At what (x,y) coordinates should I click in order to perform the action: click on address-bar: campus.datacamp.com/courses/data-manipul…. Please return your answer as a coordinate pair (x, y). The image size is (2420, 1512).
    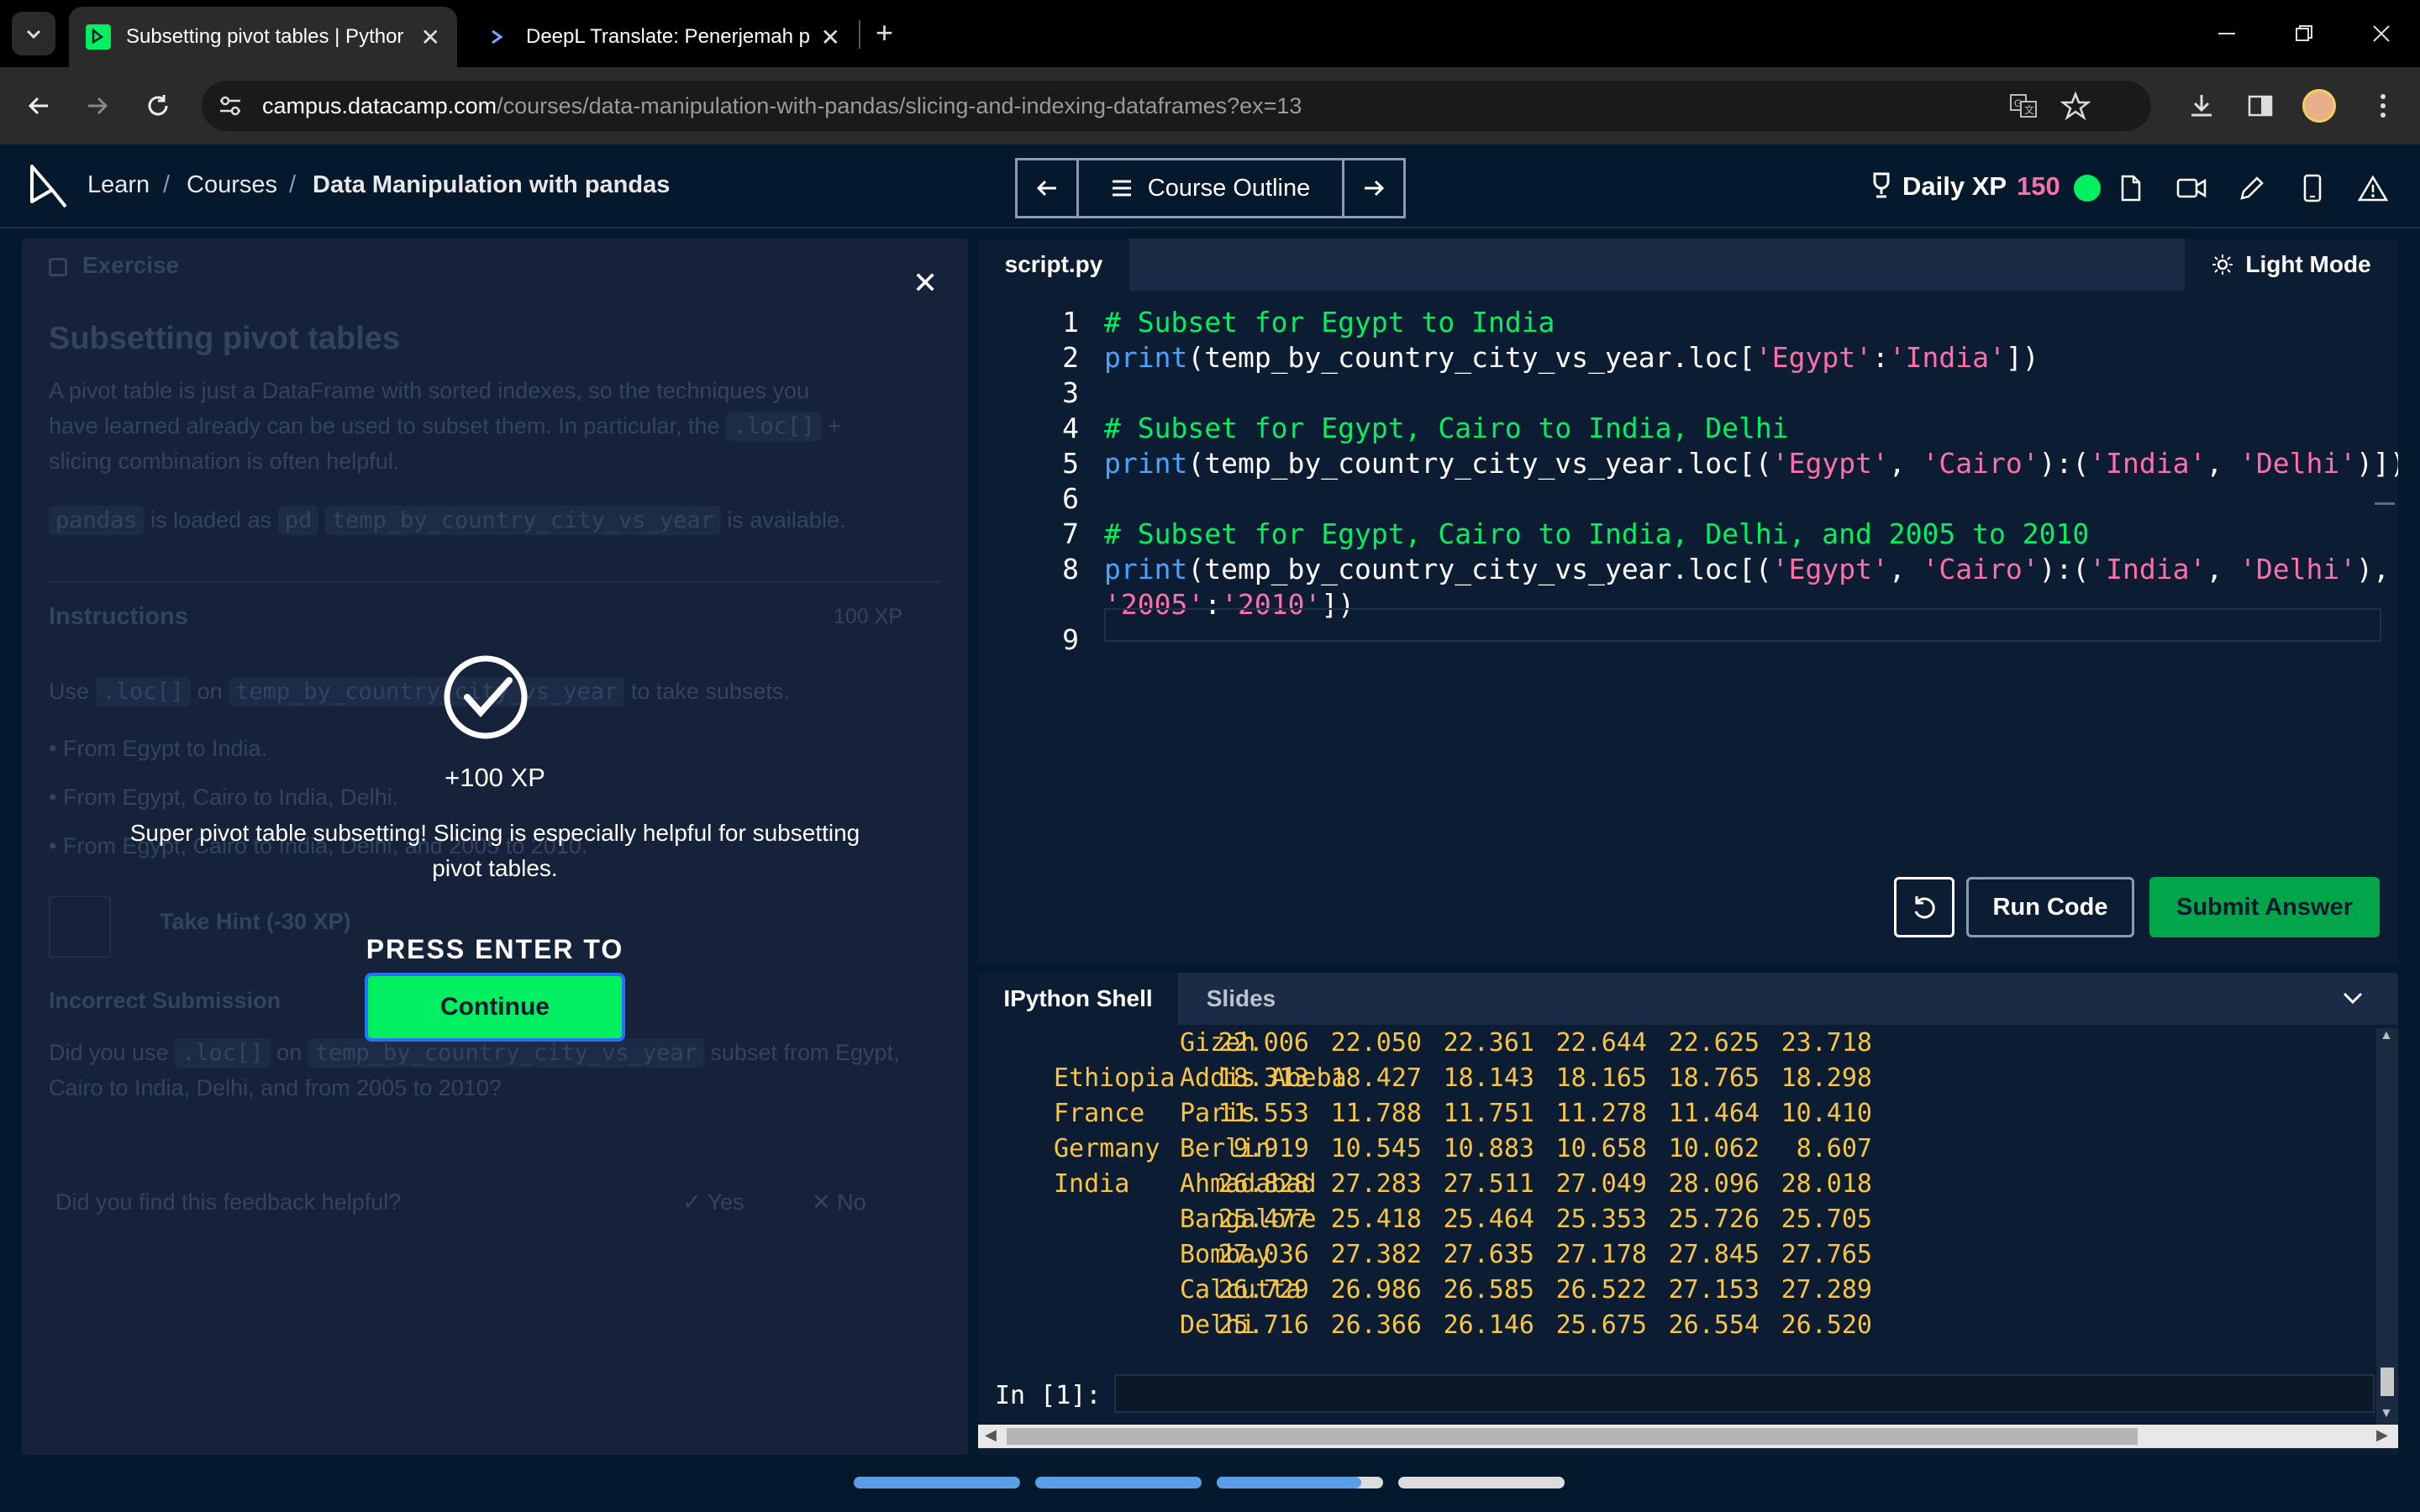
    Looking at the image, I should click on (1176, 106).